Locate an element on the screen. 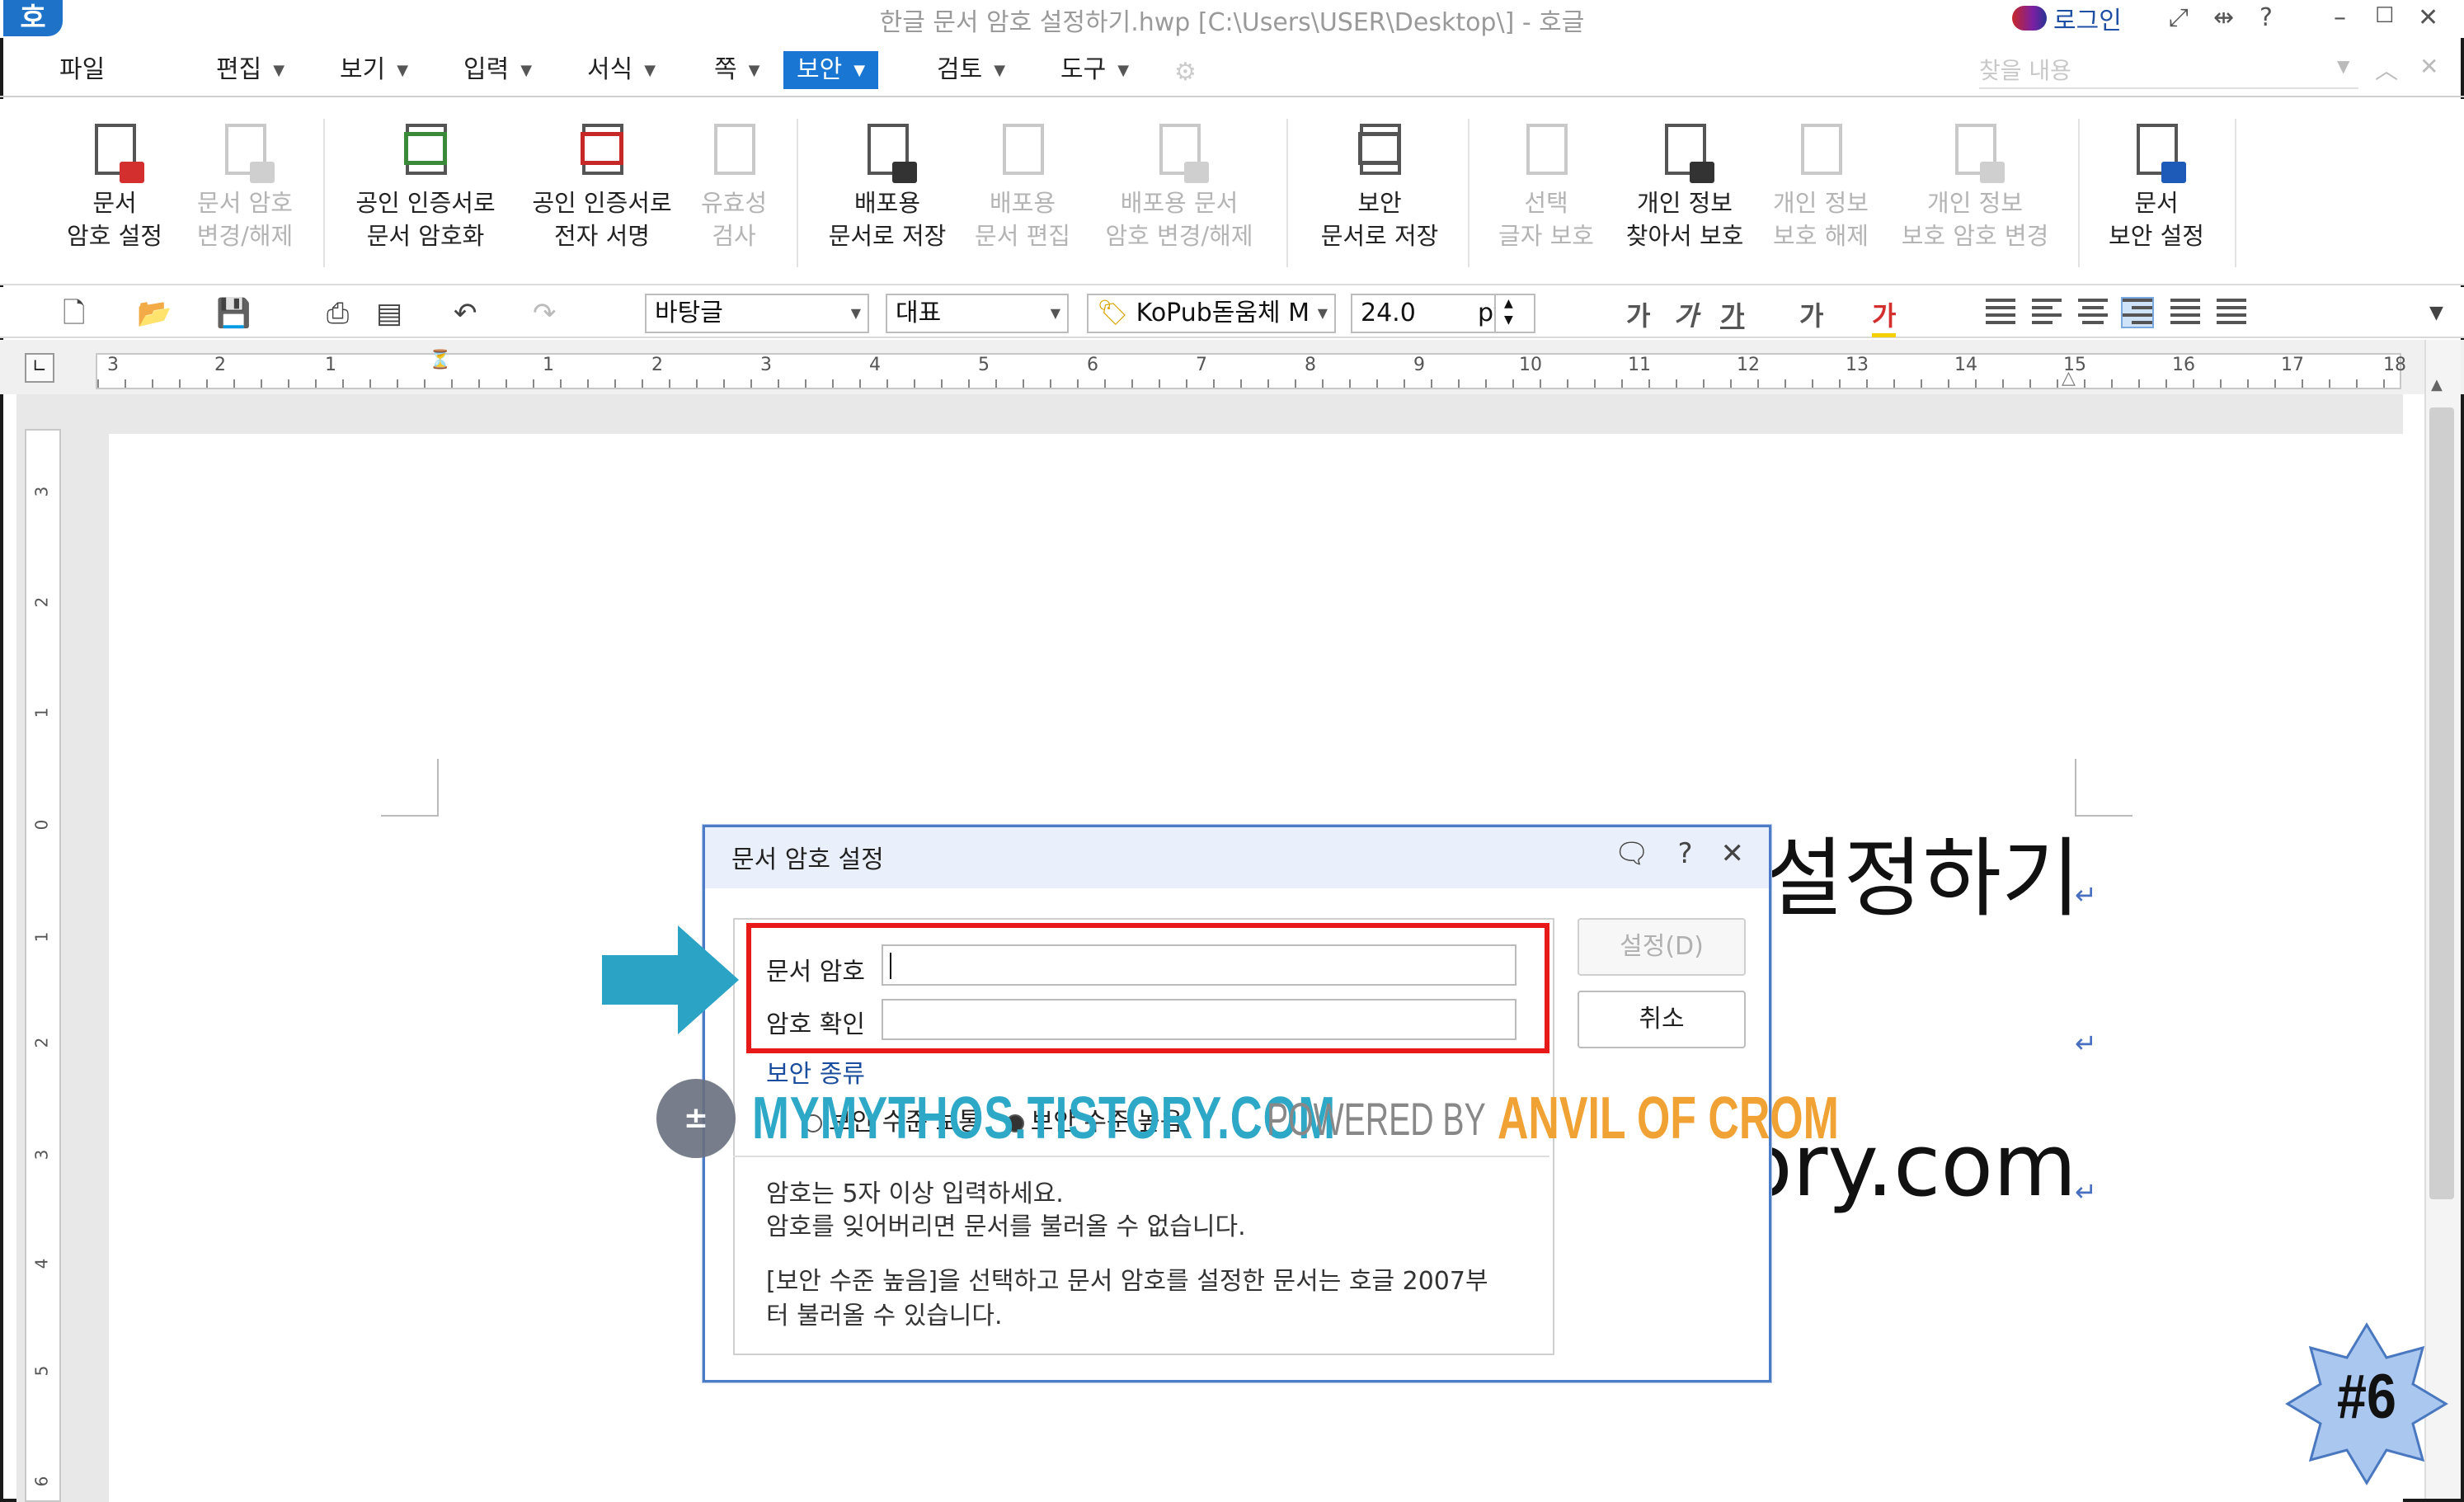 The height and width of the screenshot is (1502, 2464). doc-lock-change-icon is located at coordinates (245, 151).